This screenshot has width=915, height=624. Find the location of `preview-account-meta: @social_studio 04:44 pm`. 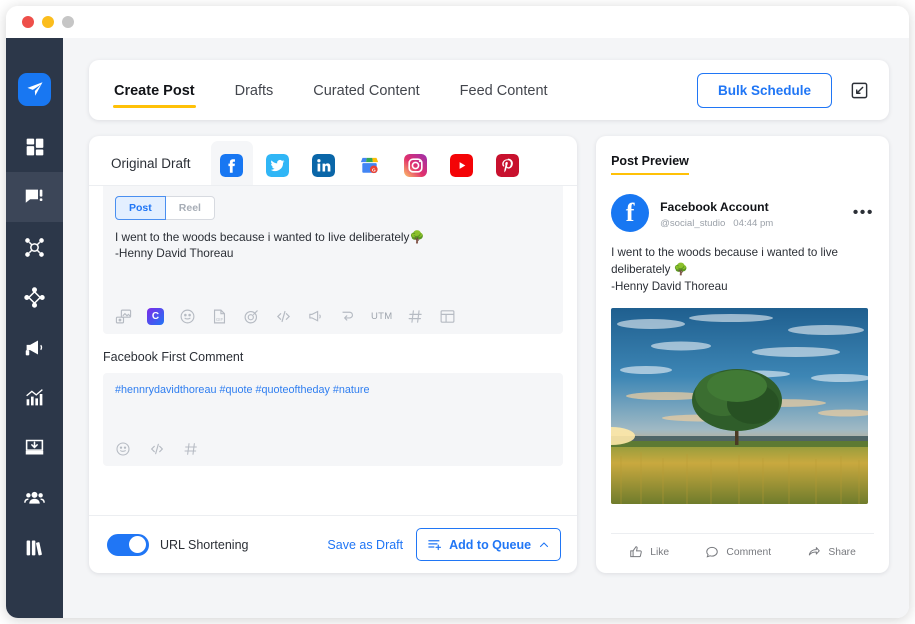

preview-account-meta: @social_studio 04:44 pm is located at coordinates (716, 223).